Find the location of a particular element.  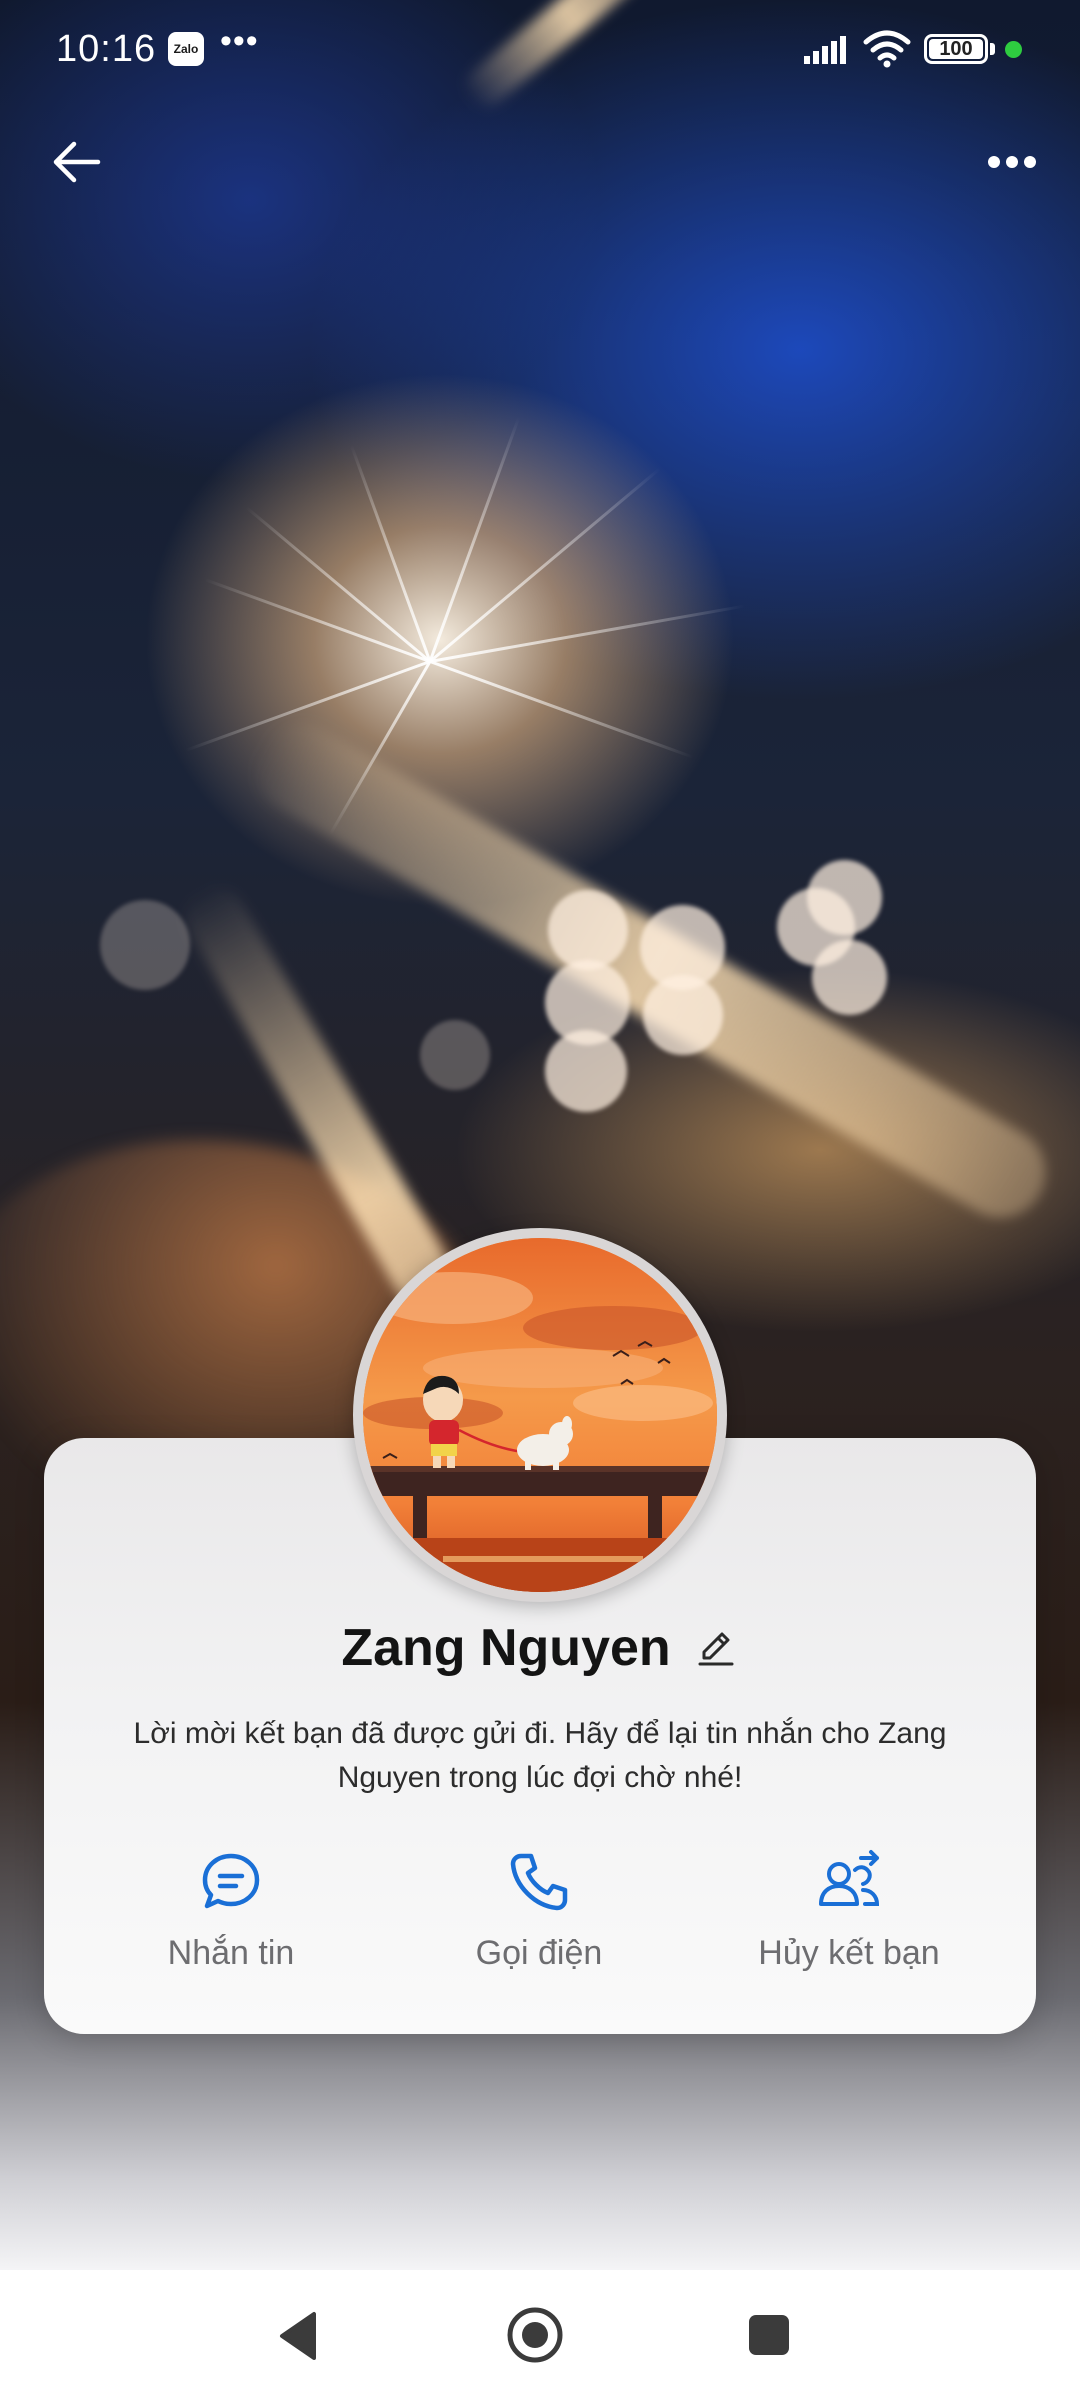

wifi-icon is located at coordinates (887, 49).